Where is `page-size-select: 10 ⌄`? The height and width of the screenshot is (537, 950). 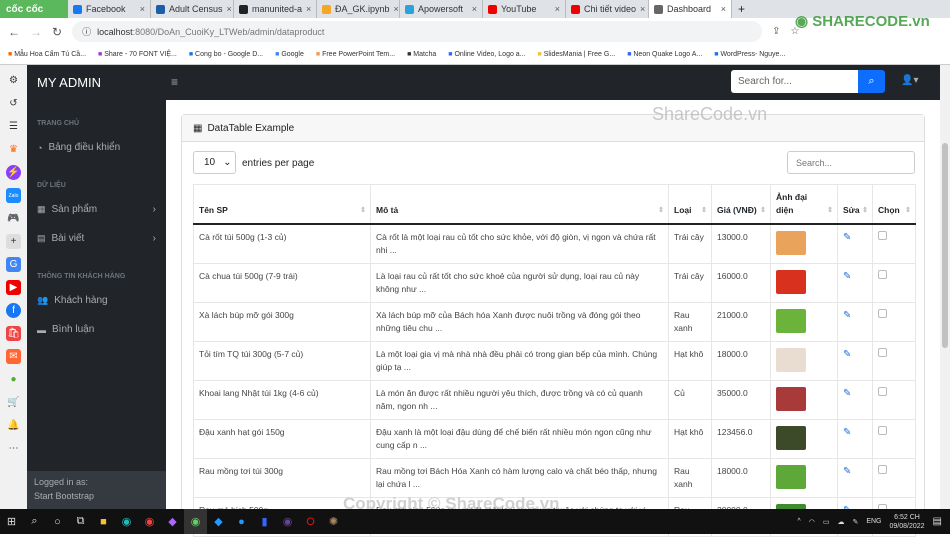 page-size-select: 10 ⌄ is located at coordinates (214, 162).